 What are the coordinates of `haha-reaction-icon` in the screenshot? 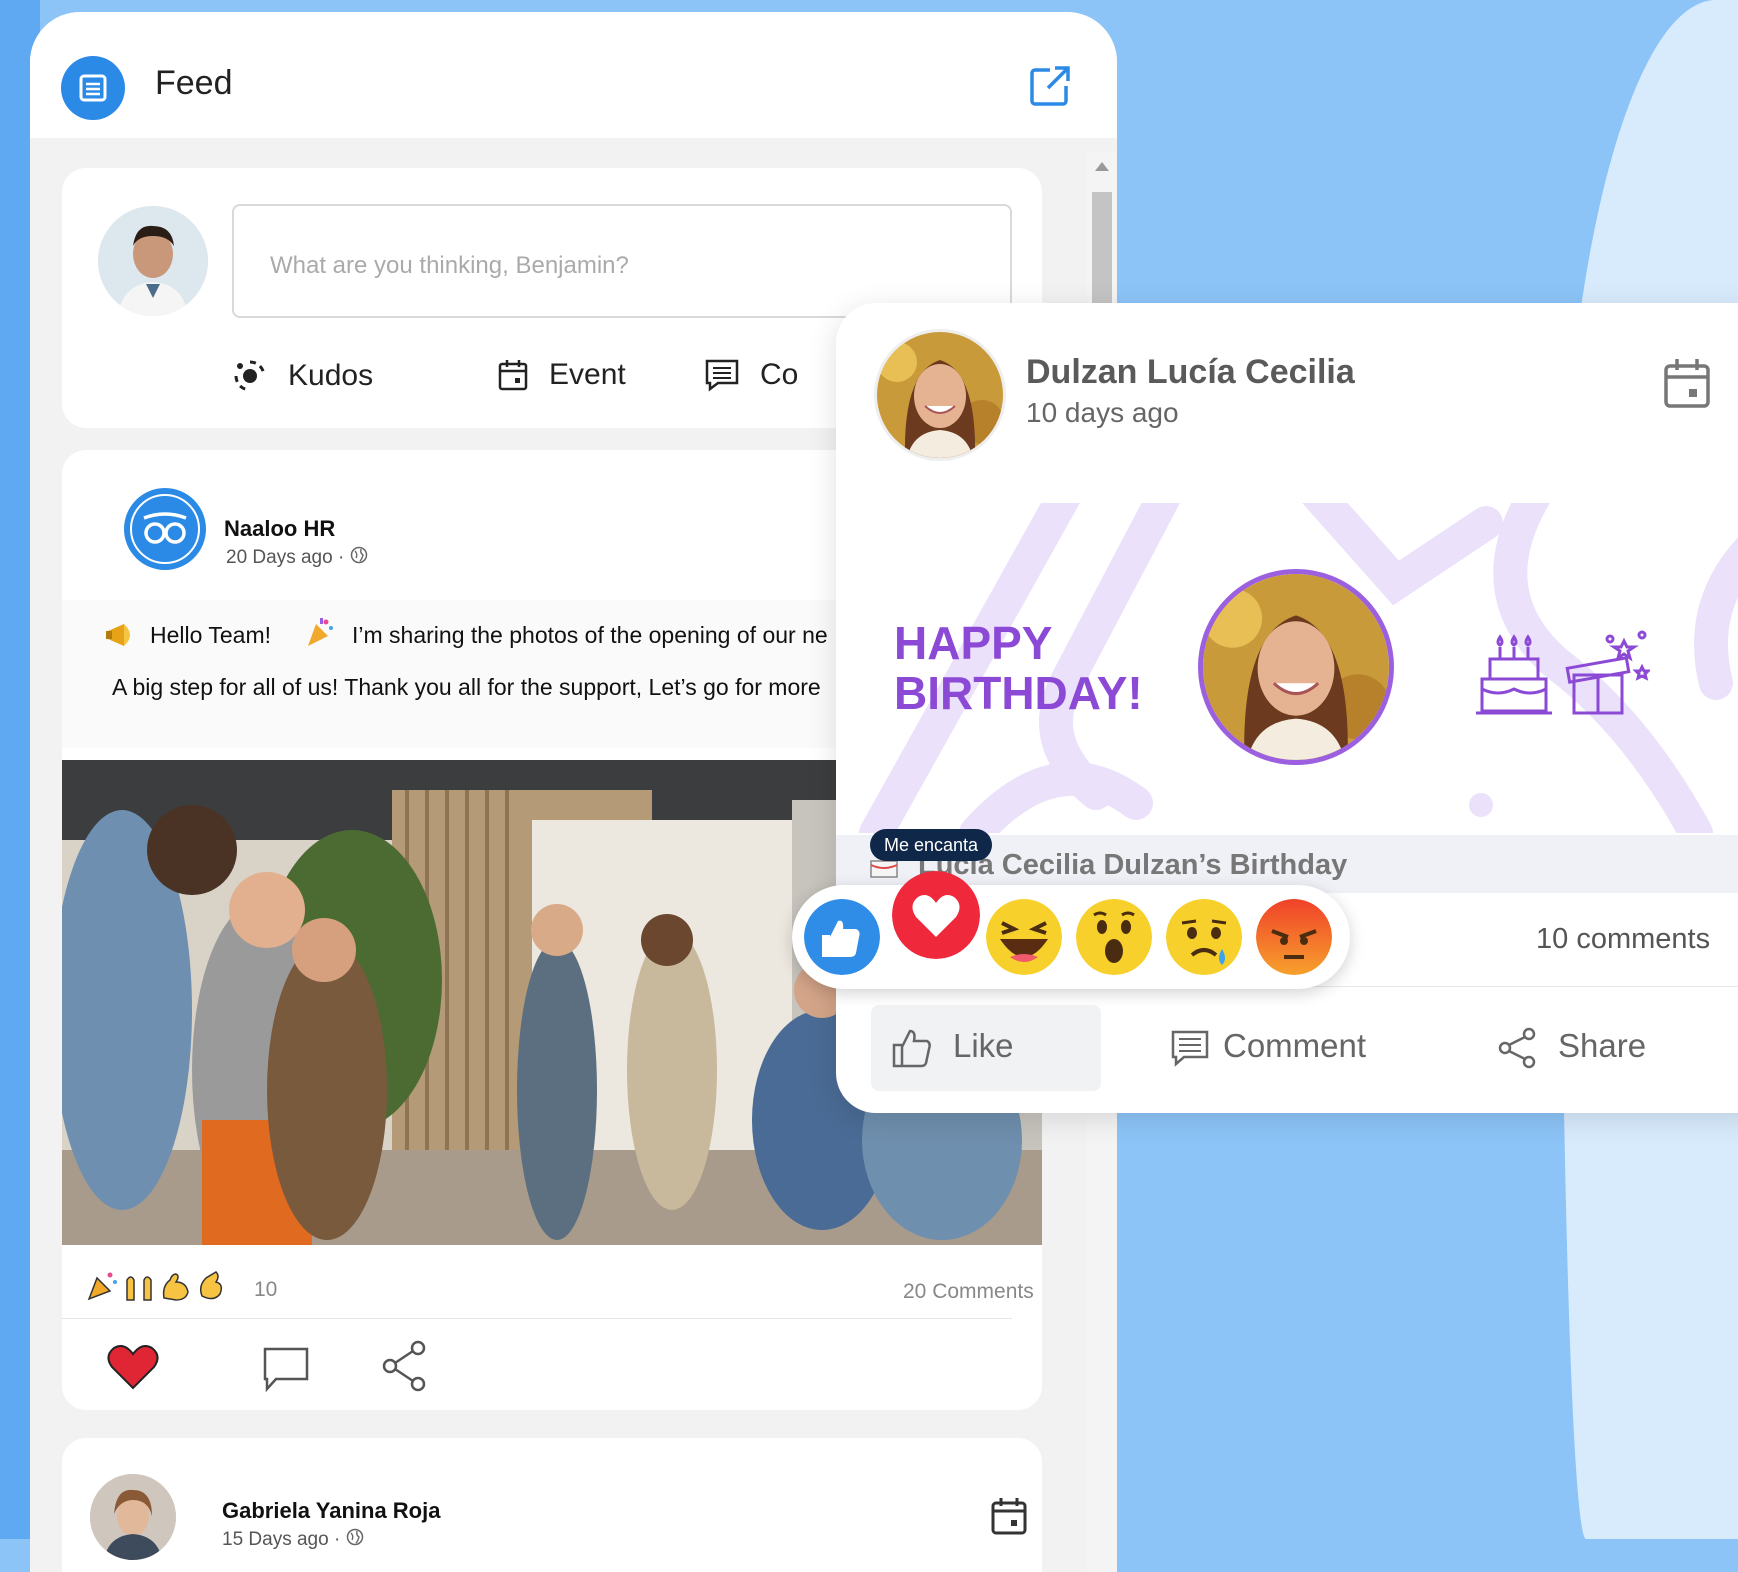 It's located at (1024, 937).